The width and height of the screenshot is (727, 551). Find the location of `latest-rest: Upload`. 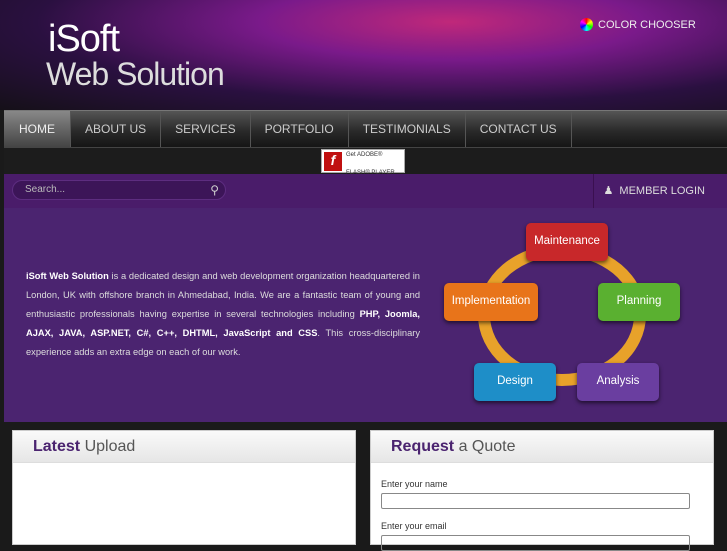

latest-rest: Upload is located at coordinates (108, 446).